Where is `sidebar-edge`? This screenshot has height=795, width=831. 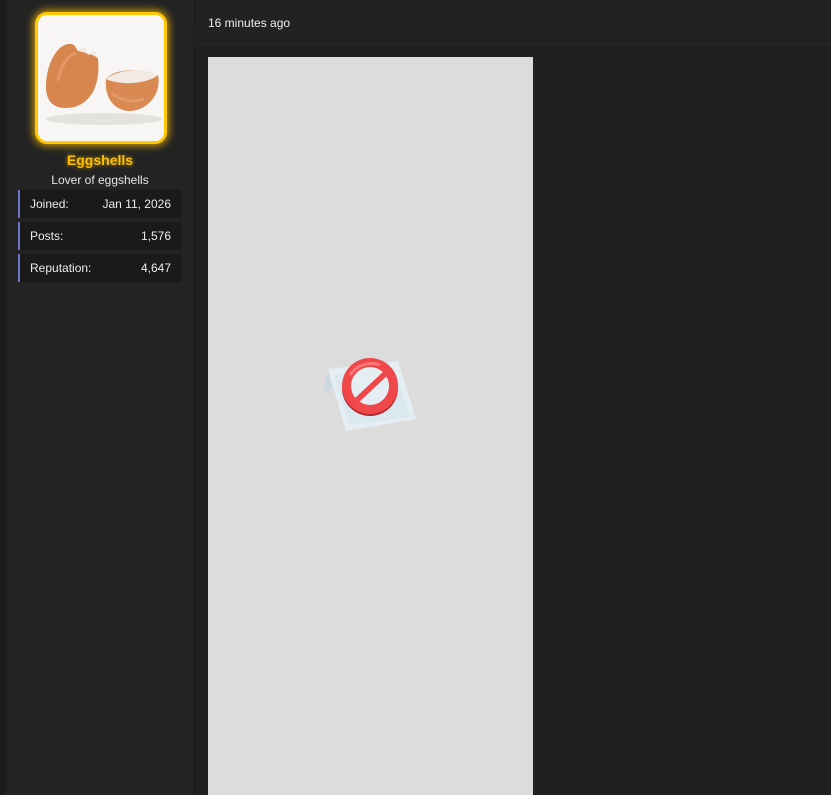
sidebar-edge is located at coordinates (3, 397).